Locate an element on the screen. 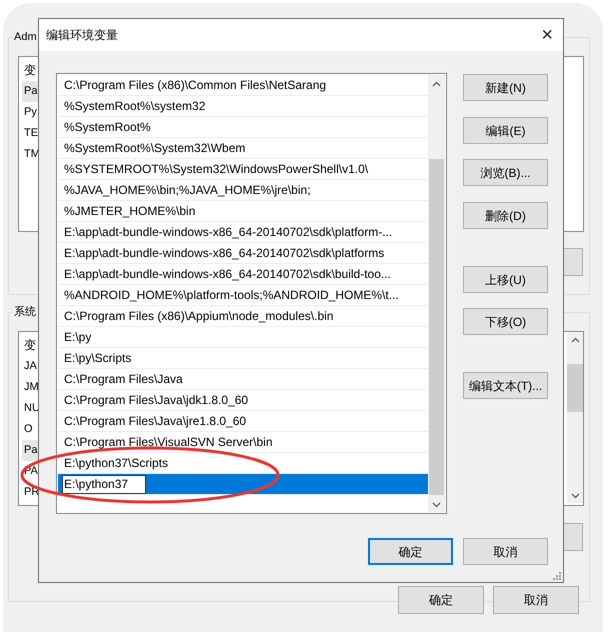 This screenshot has width=609, height=632. side-button: 下移(O) is located at coordinates (505, 321).